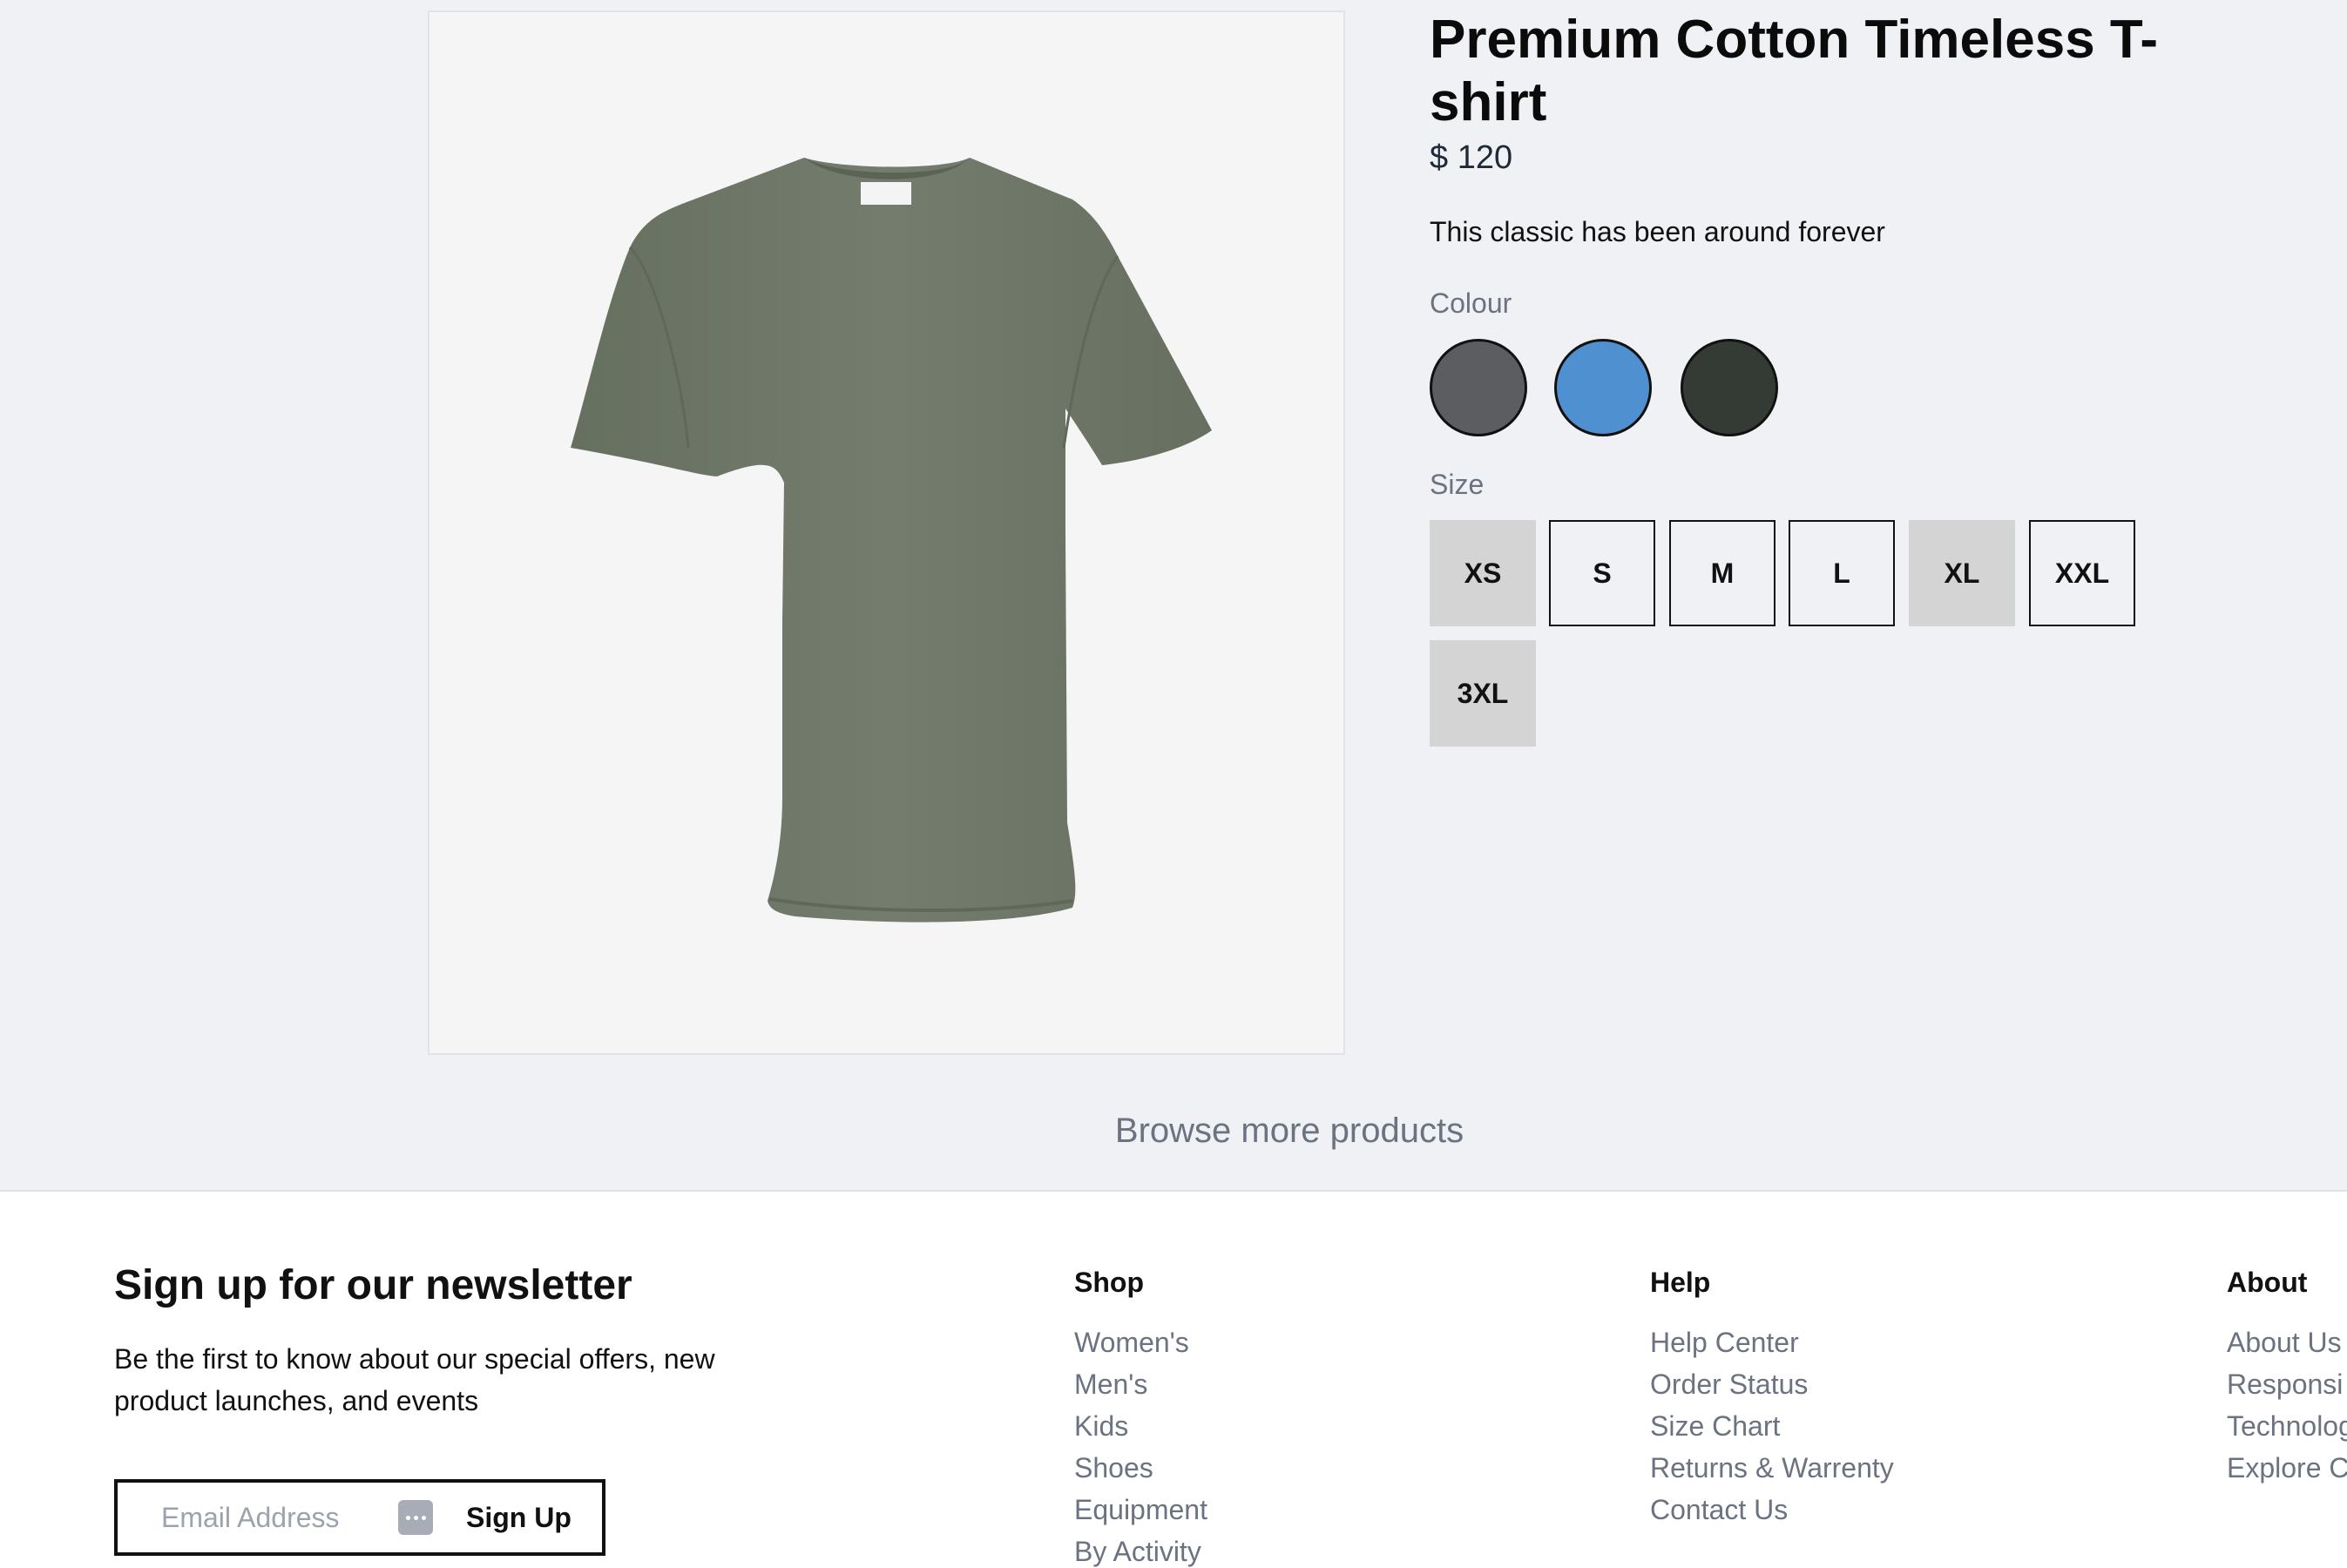  Describe the element at coordinates (1458, 485) in the screenshot. I see `size-label: Size` at that location.